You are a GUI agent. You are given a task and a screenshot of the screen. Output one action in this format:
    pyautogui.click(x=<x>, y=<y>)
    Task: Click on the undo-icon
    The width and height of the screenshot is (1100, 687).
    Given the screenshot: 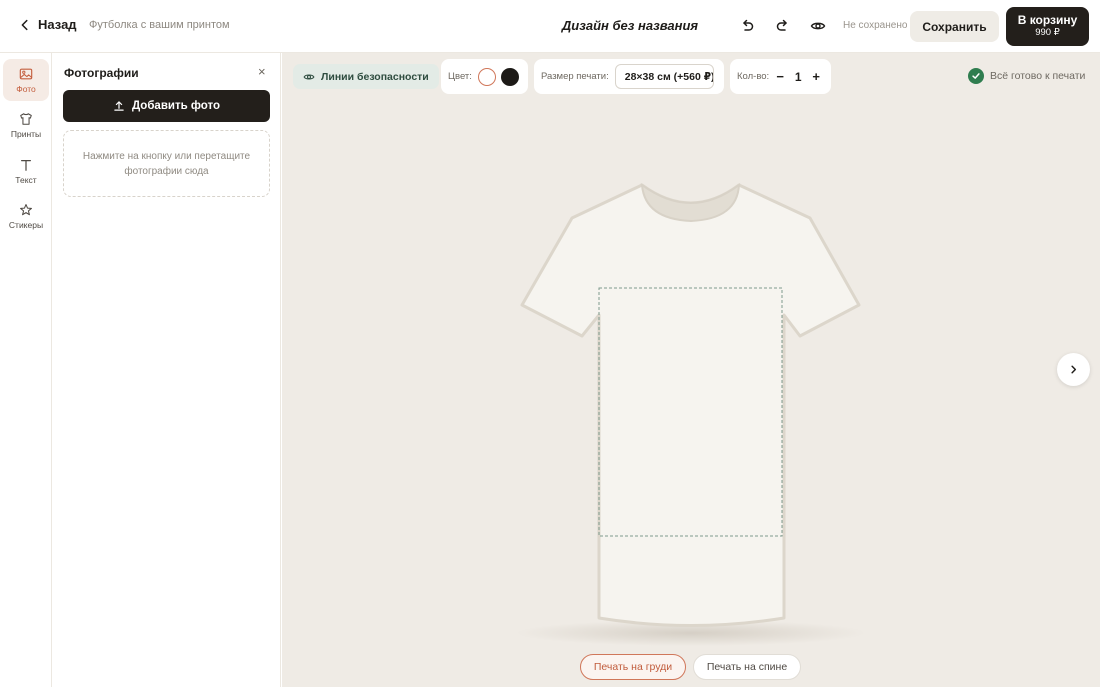 What is the action you would take?
    pyautogui.click(x=748, y=25)
    